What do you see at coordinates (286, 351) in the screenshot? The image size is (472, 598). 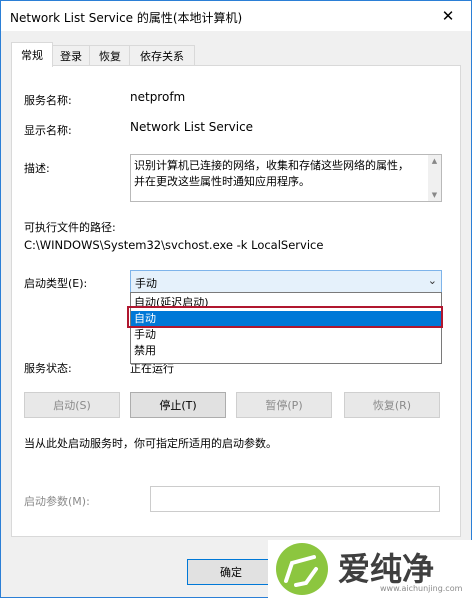 I see `startup-option-disabled: 禁用` at bounding box center [286, 351].